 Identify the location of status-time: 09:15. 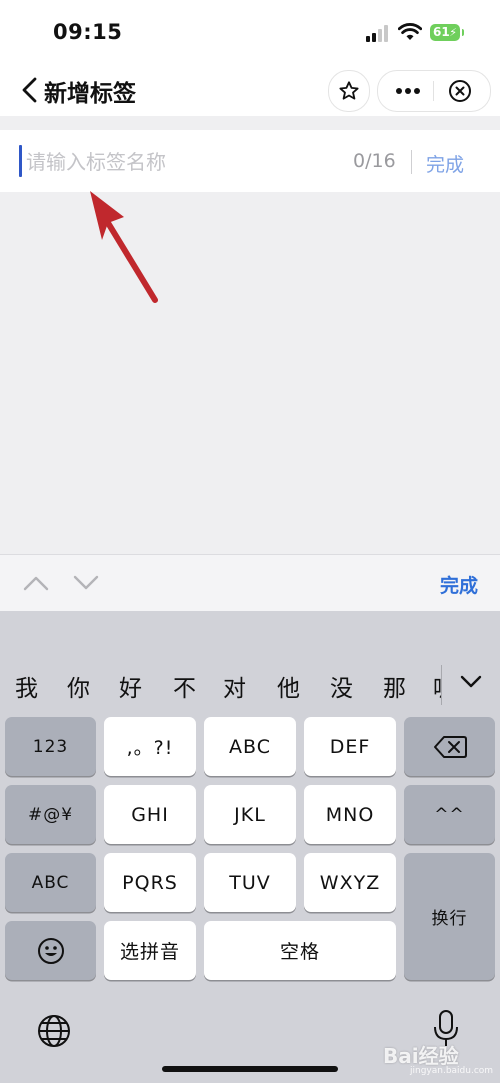
(88, 32).